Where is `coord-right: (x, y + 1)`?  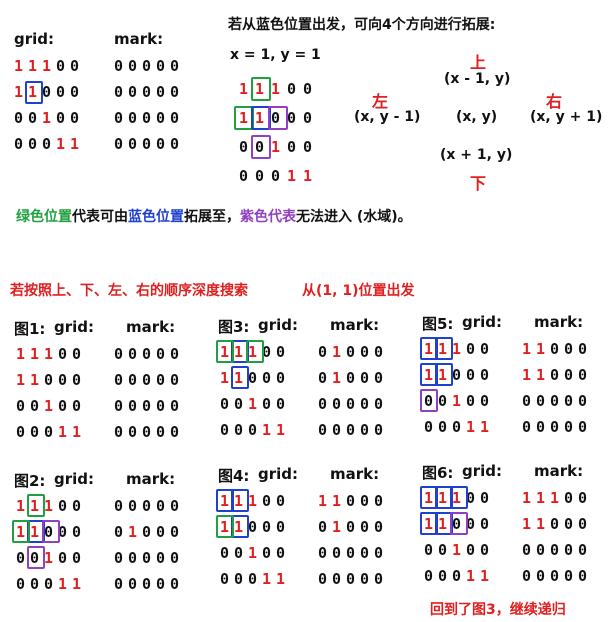 coord-right: (x, y + 1) is located at coordinates (566, 117).